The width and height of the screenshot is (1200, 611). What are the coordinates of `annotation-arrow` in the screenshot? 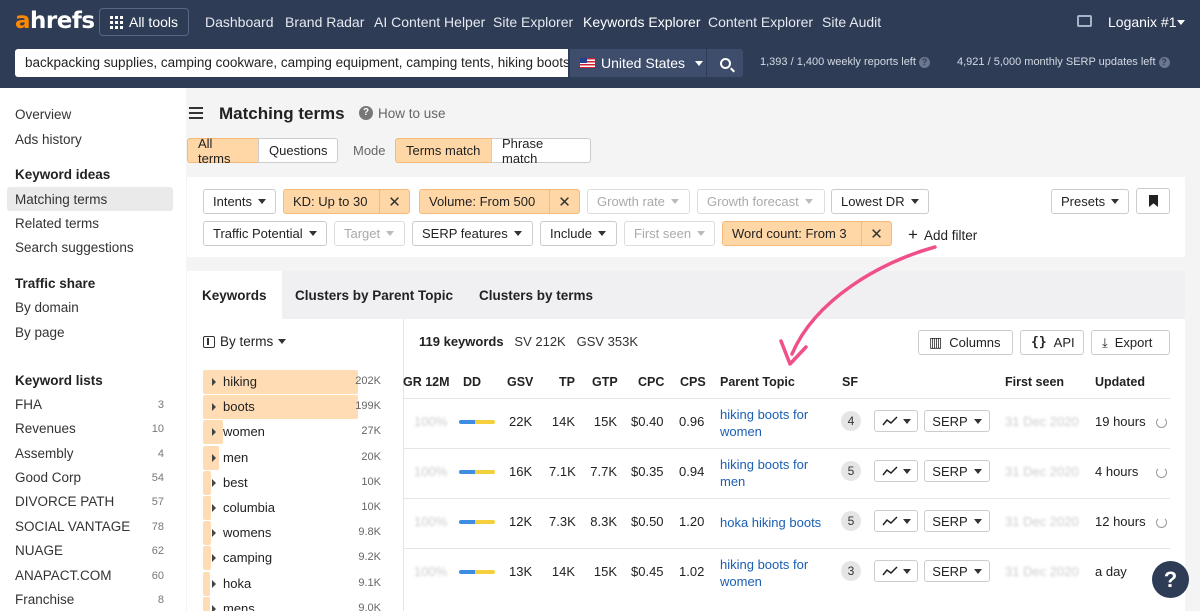 It's located at (858, 305).